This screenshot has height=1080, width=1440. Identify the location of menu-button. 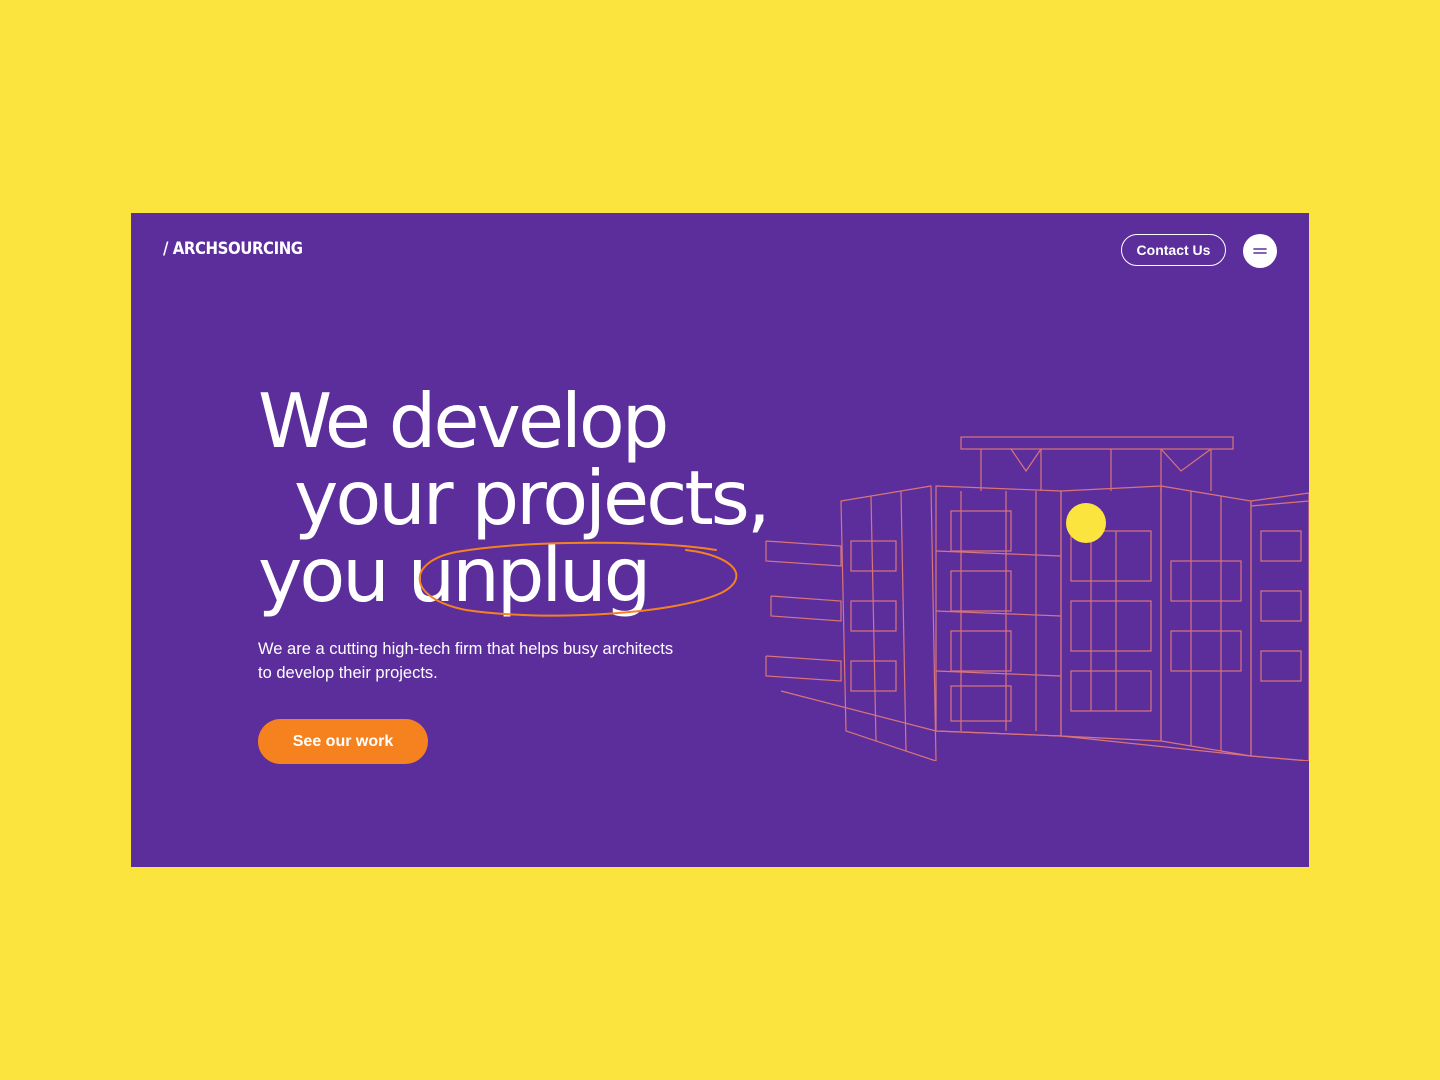
(1260, 251).